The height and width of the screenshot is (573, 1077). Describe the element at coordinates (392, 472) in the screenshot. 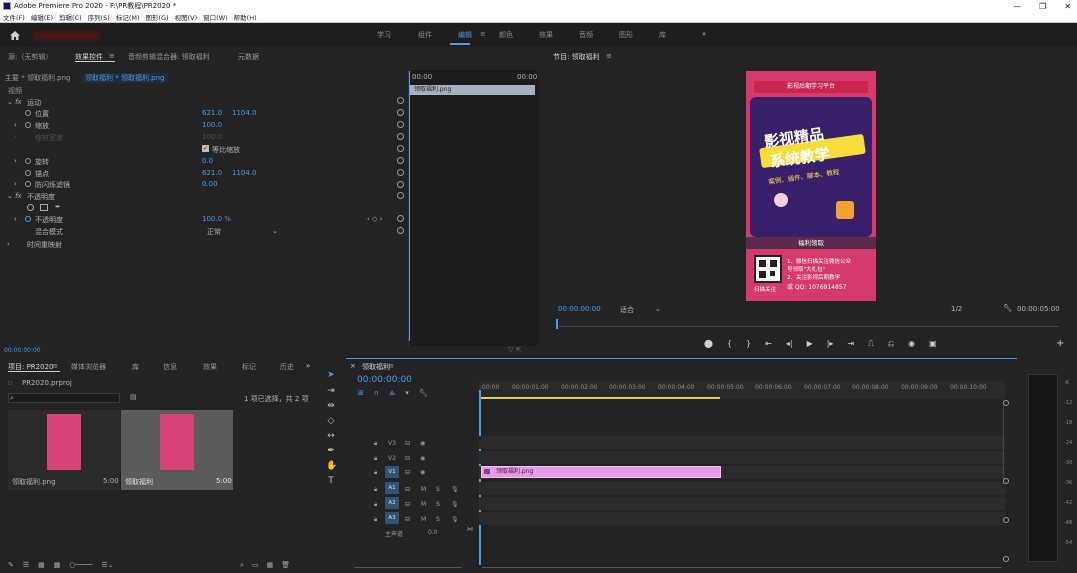

I see `track-label-v1: V1` at that location.